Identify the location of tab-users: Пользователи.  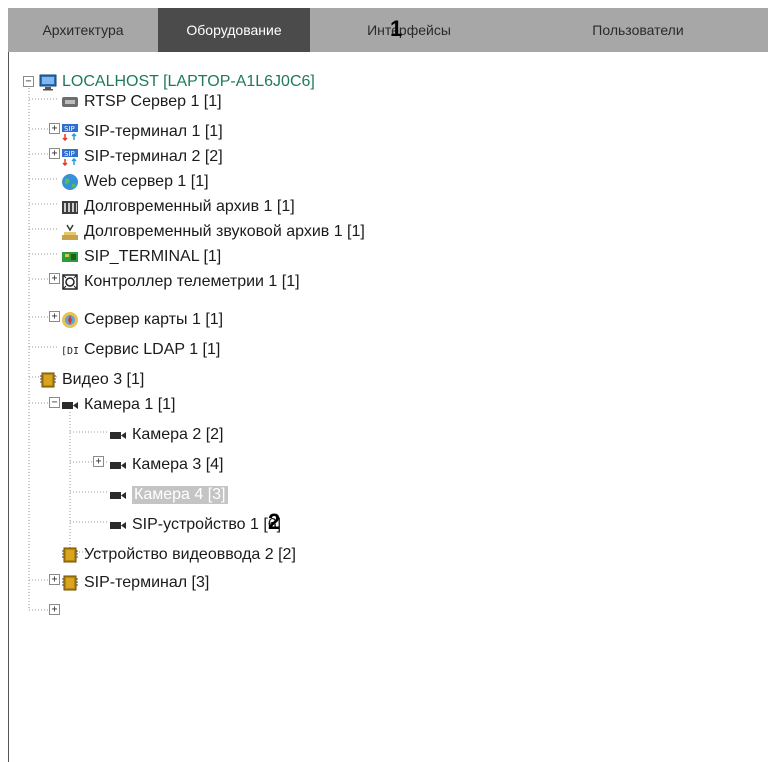
(638, 30).